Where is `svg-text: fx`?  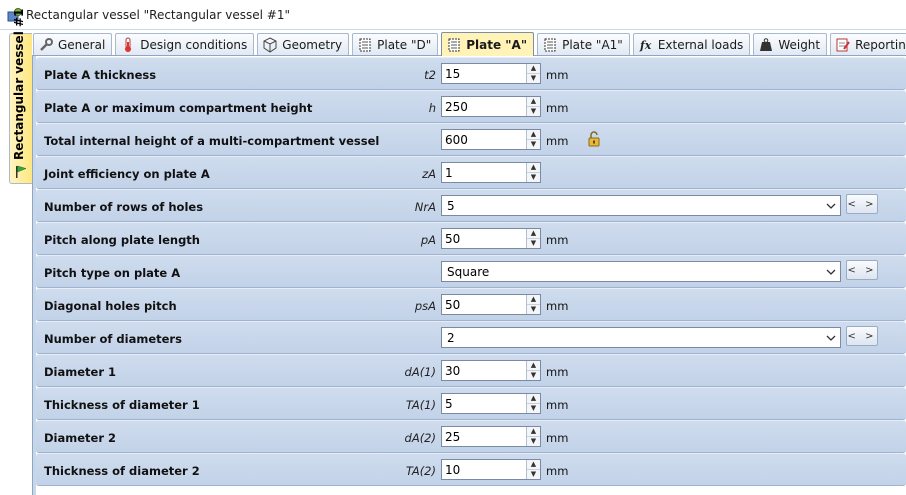 svg-text: fx is located at coordinates (645, 45).